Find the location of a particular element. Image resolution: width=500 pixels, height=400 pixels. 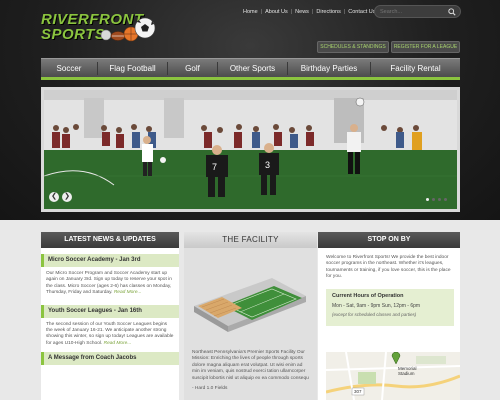

topnav-directions: Directions is located at coordinates (328, 12).